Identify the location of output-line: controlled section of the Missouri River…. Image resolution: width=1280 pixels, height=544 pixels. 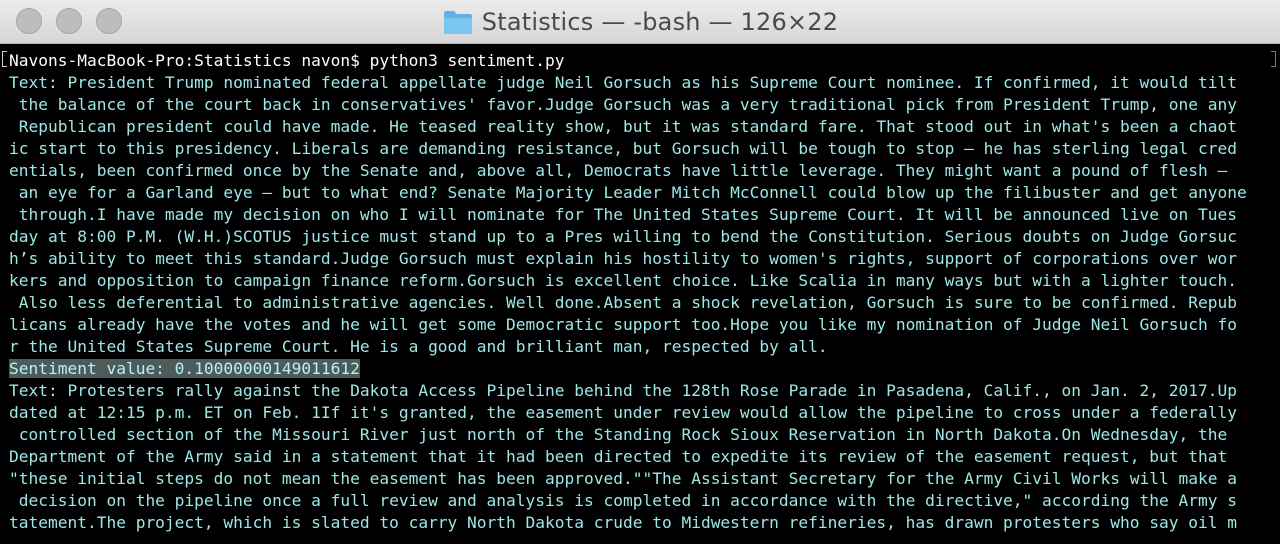
(618, 434).